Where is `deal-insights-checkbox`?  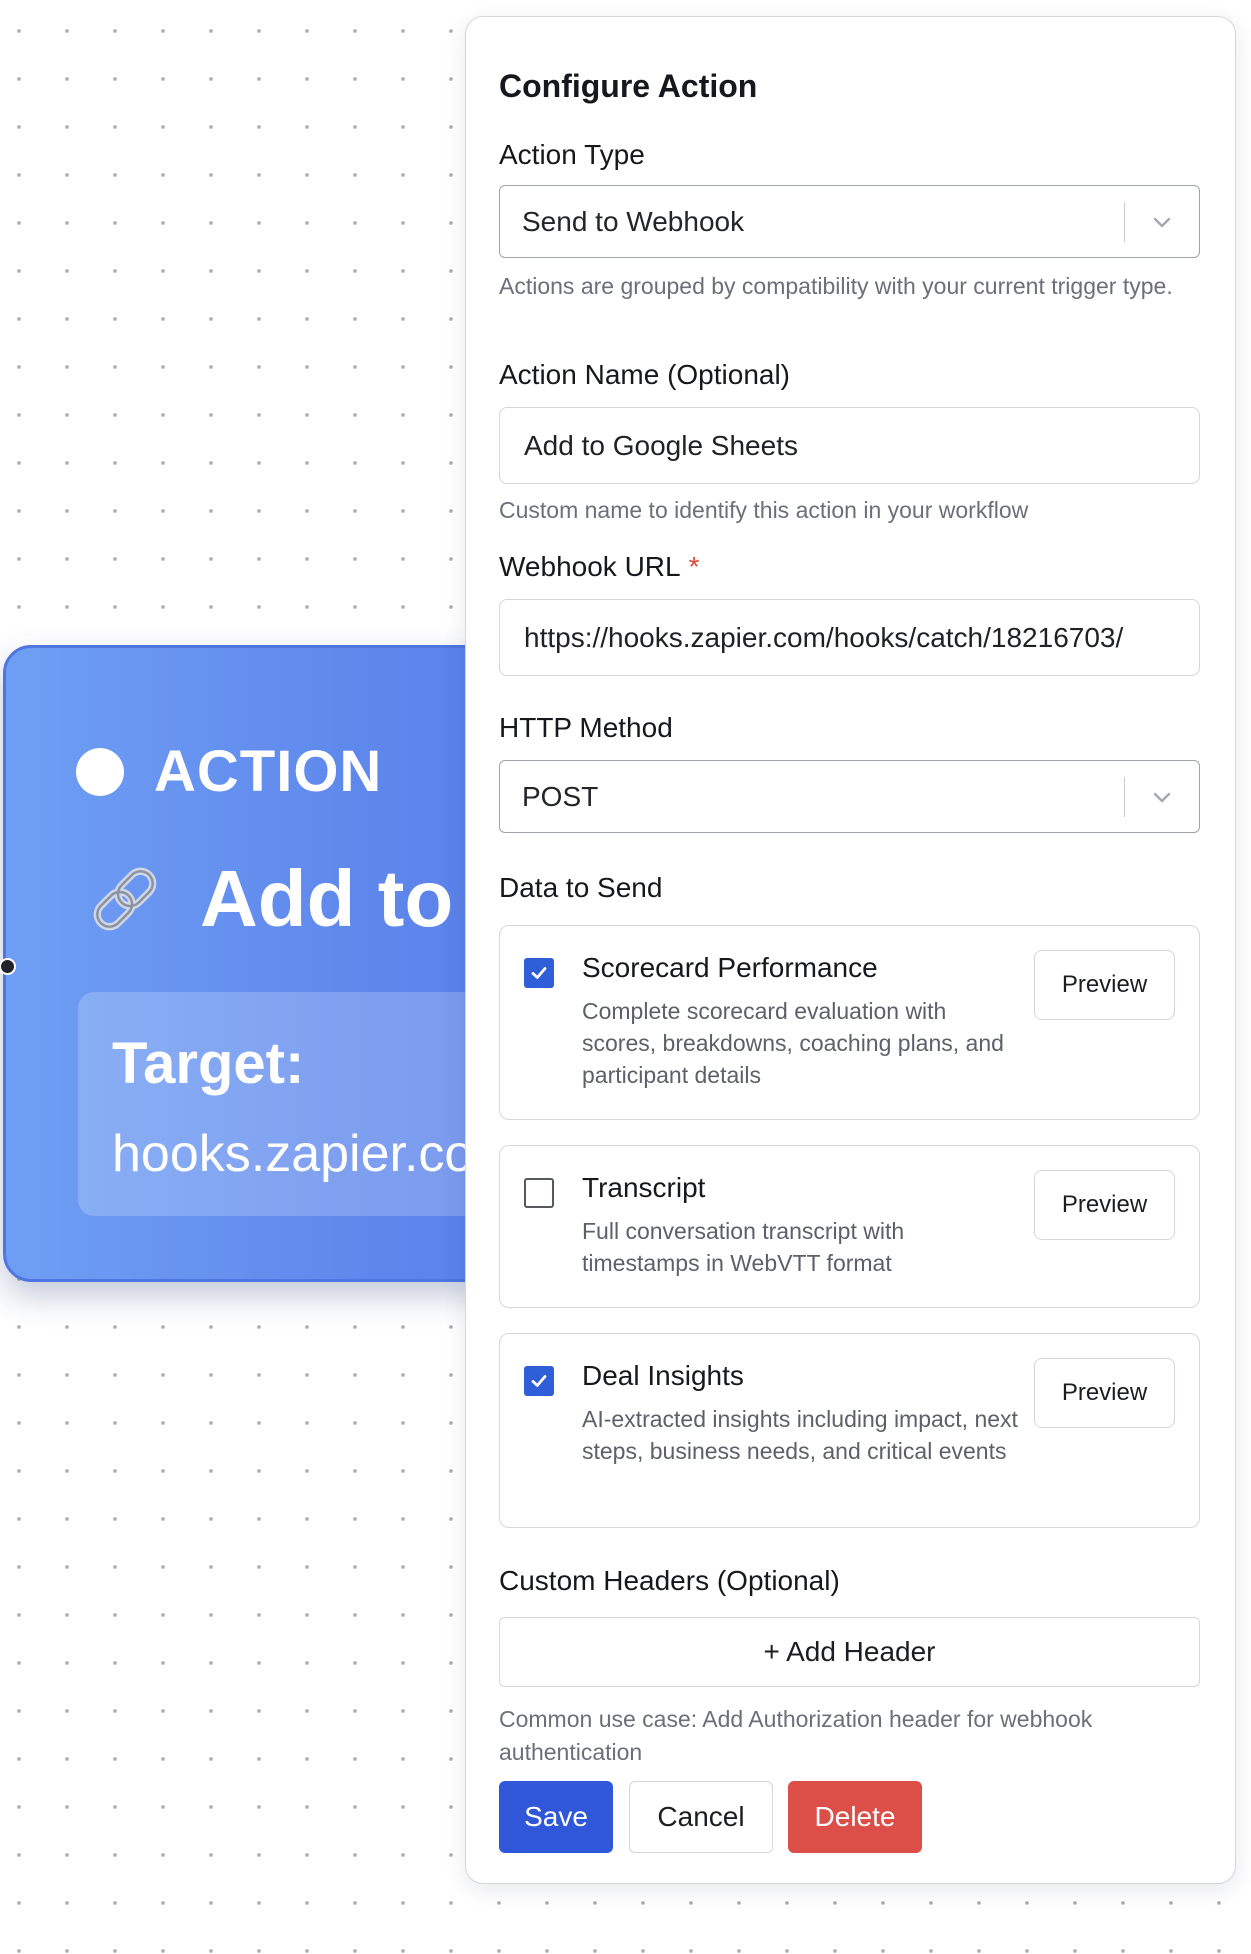 deal-insights-checkbox is located at coordinates (539, 1381).